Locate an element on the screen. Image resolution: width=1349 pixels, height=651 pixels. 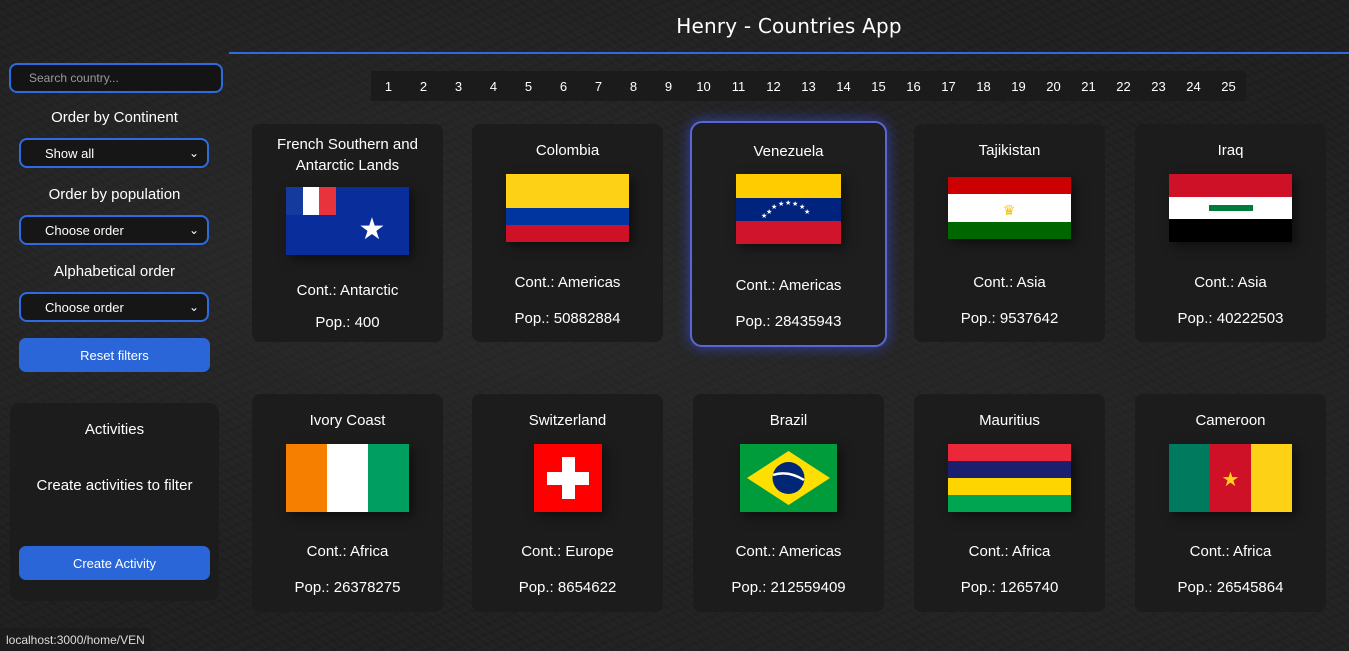
country-card: Switzerland Cont.: Europe Pop.: 8654622 is located at coordinates (567, 503).